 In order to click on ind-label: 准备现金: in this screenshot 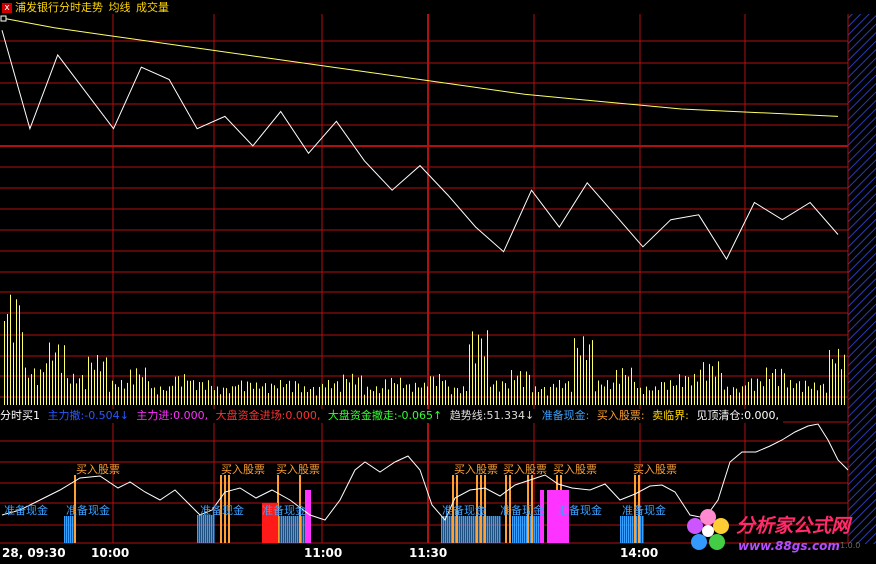, I will do `click(565, 415)`.